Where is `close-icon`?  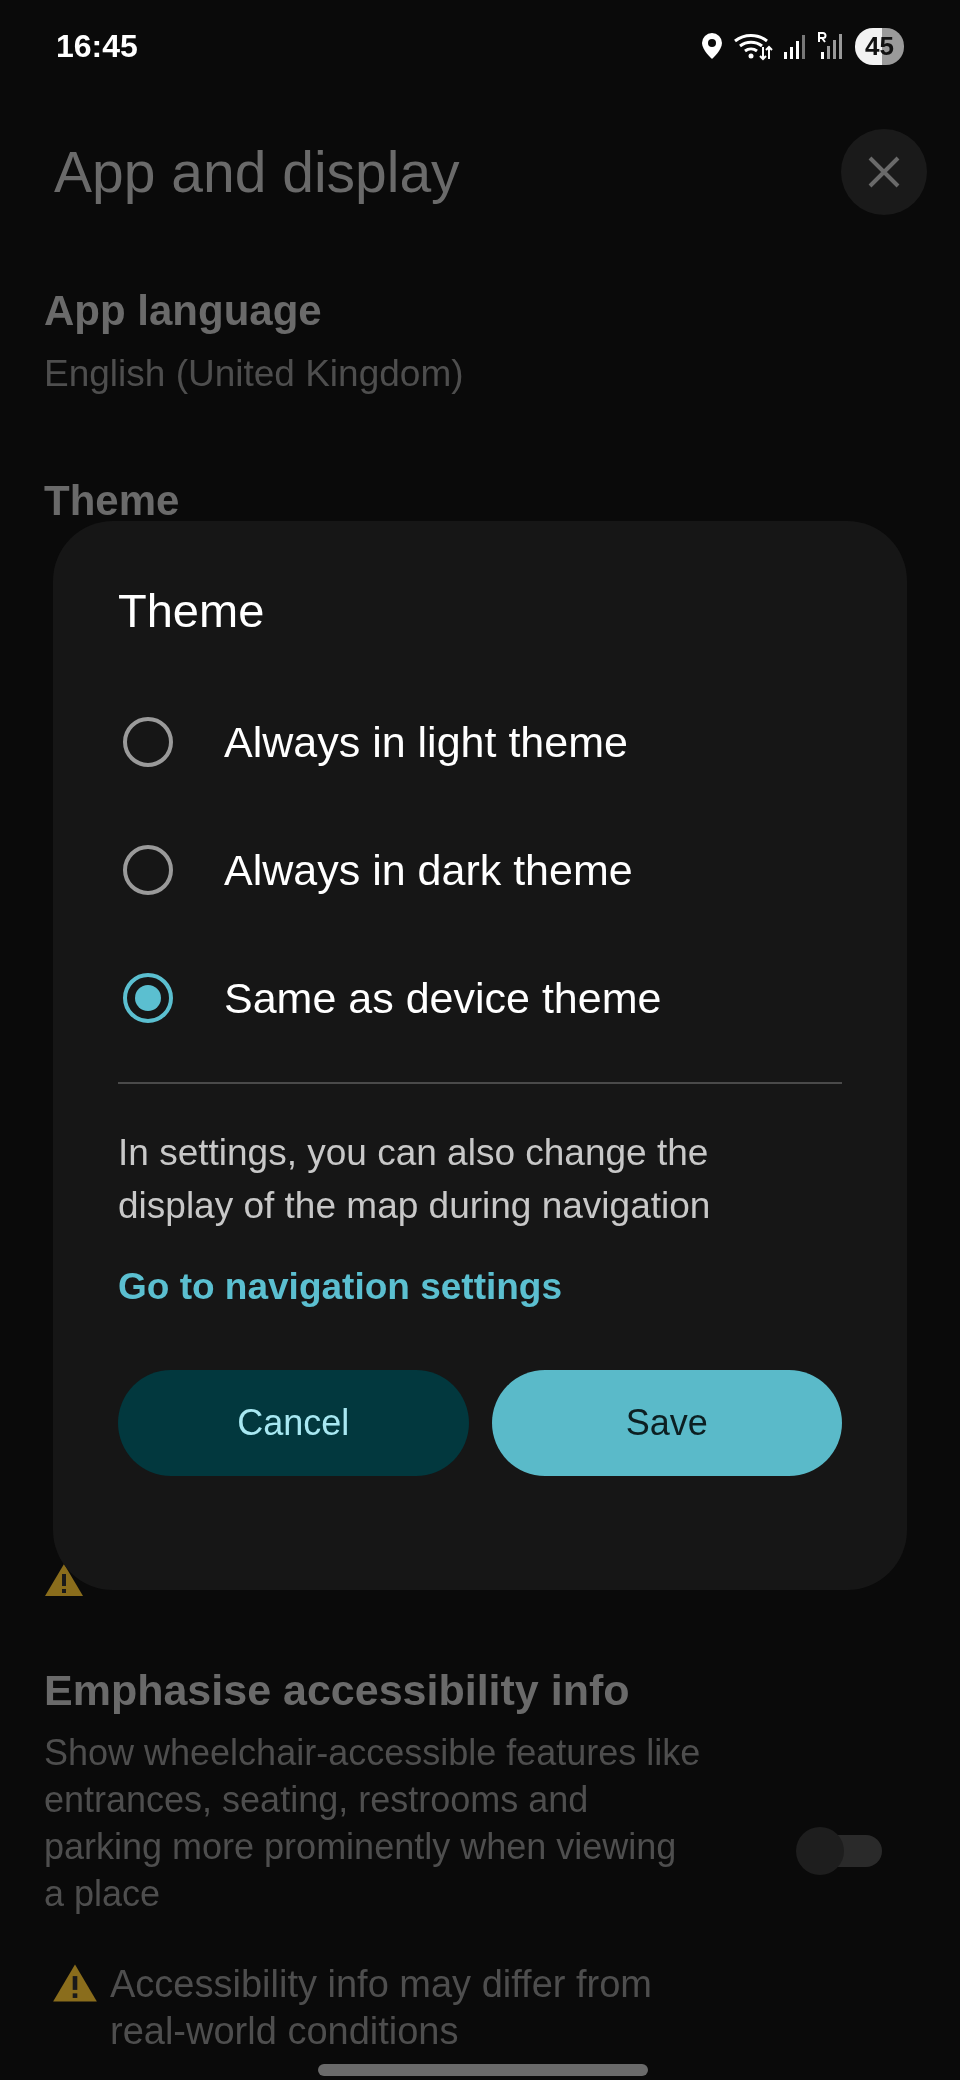
close-icon is located at coordinates (884, 172).